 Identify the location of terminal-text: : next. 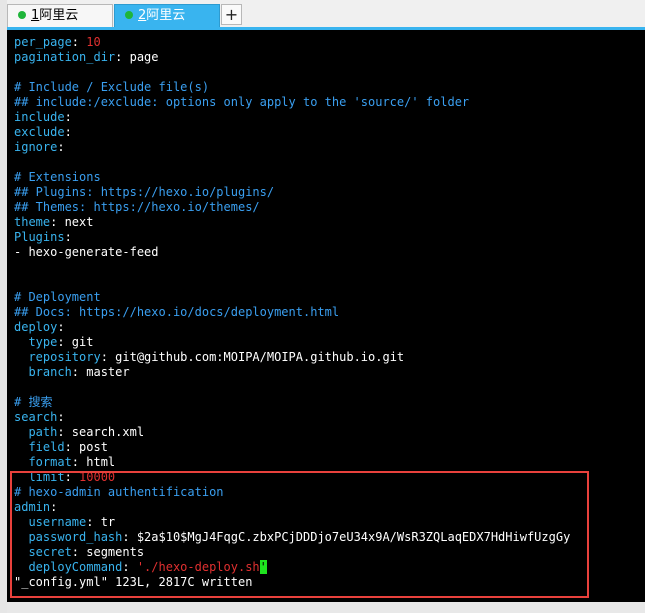
(72, 222).